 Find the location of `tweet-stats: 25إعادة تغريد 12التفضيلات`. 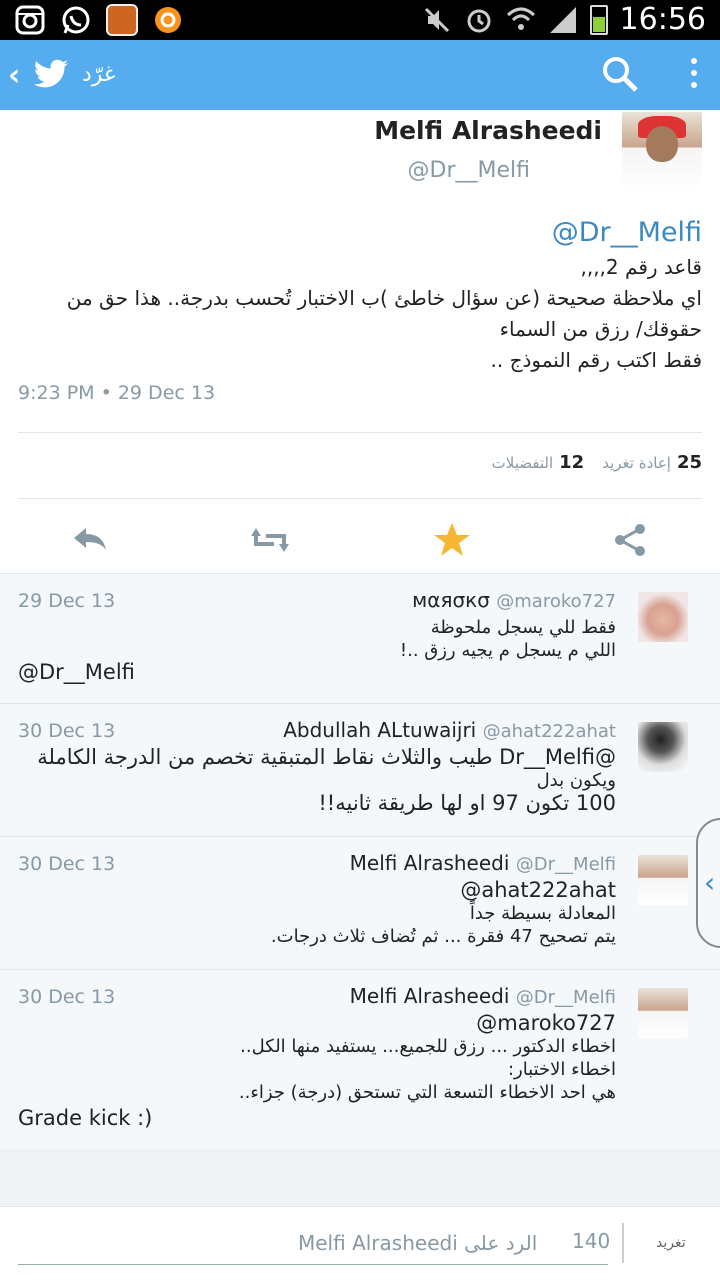

tweet-stats: 25إعادة تغريد 12التفضيلات is located at coordinates (597, 462).